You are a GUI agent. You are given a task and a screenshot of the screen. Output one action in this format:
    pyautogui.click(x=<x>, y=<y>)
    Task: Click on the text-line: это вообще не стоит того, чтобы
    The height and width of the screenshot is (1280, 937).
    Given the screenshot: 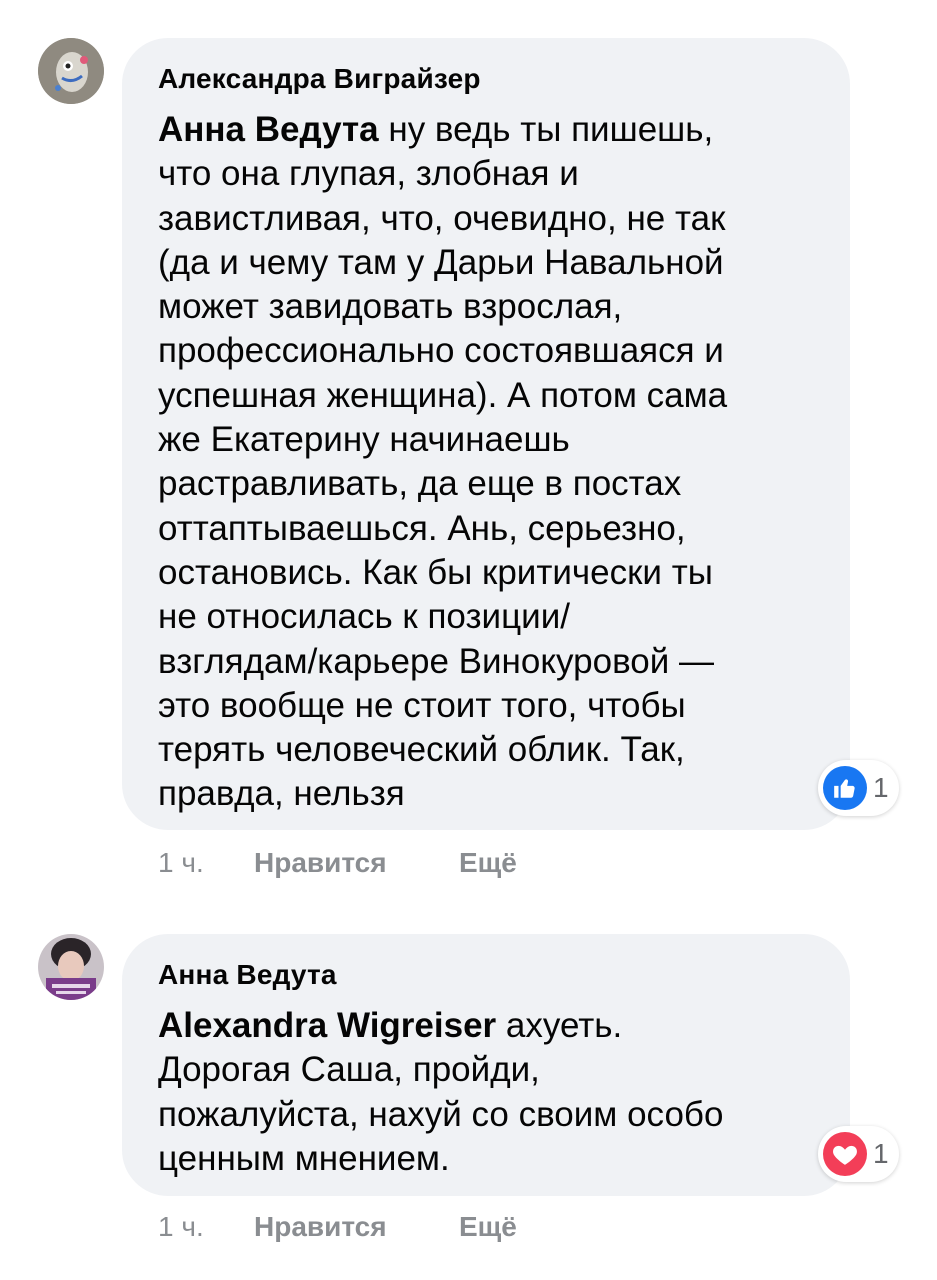 What is the action you would take?
    pyautogui.click(x=422, y=705)
    